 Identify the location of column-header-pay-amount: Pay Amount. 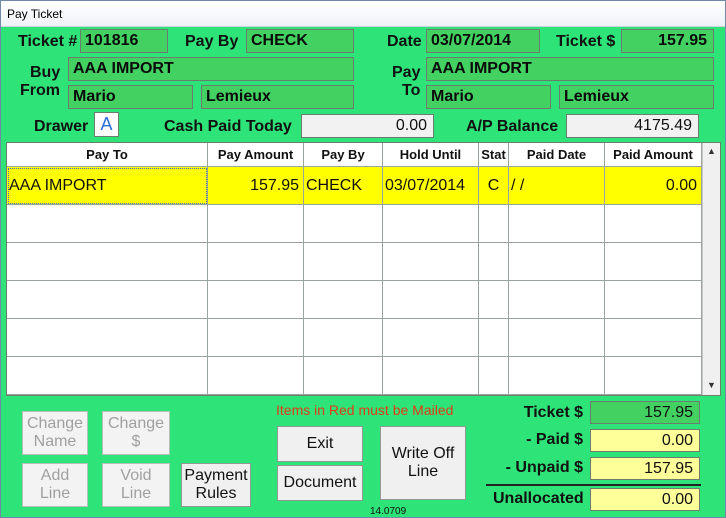
(256, 155).